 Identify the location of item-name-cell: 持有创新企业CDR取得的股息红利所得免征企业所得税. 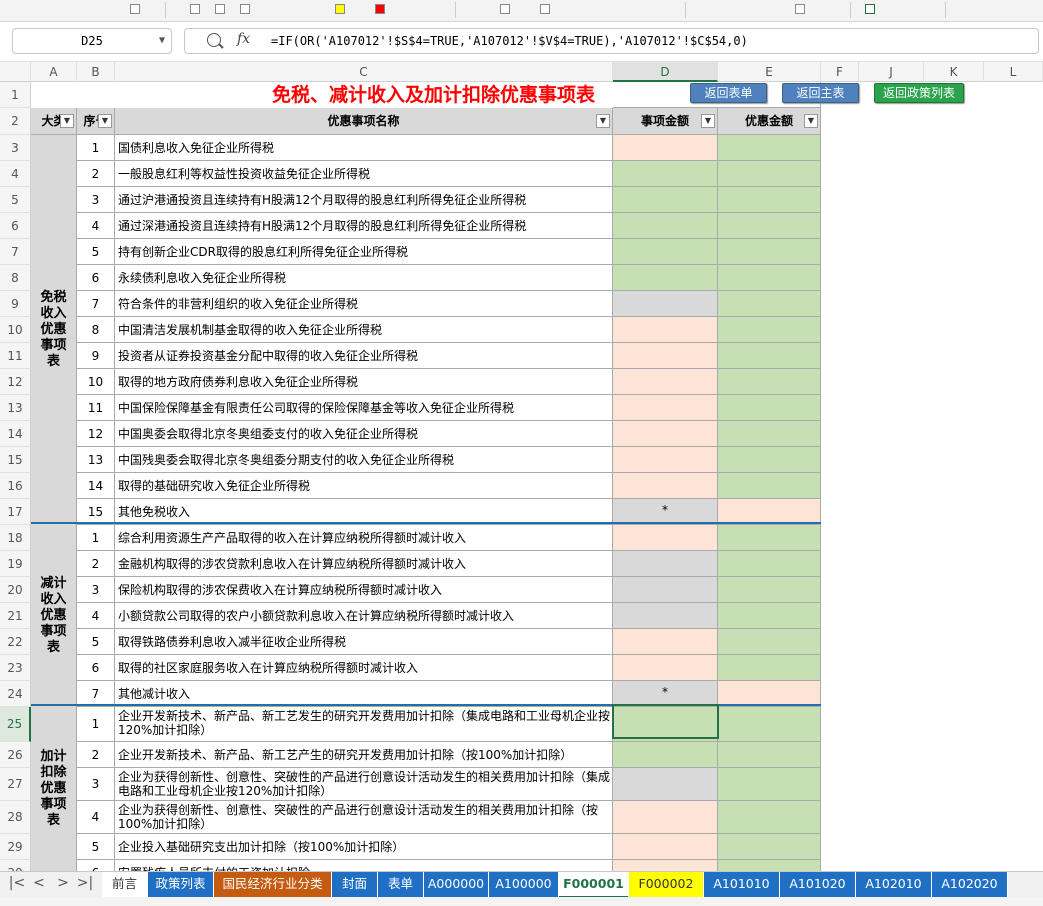
(364, 252).